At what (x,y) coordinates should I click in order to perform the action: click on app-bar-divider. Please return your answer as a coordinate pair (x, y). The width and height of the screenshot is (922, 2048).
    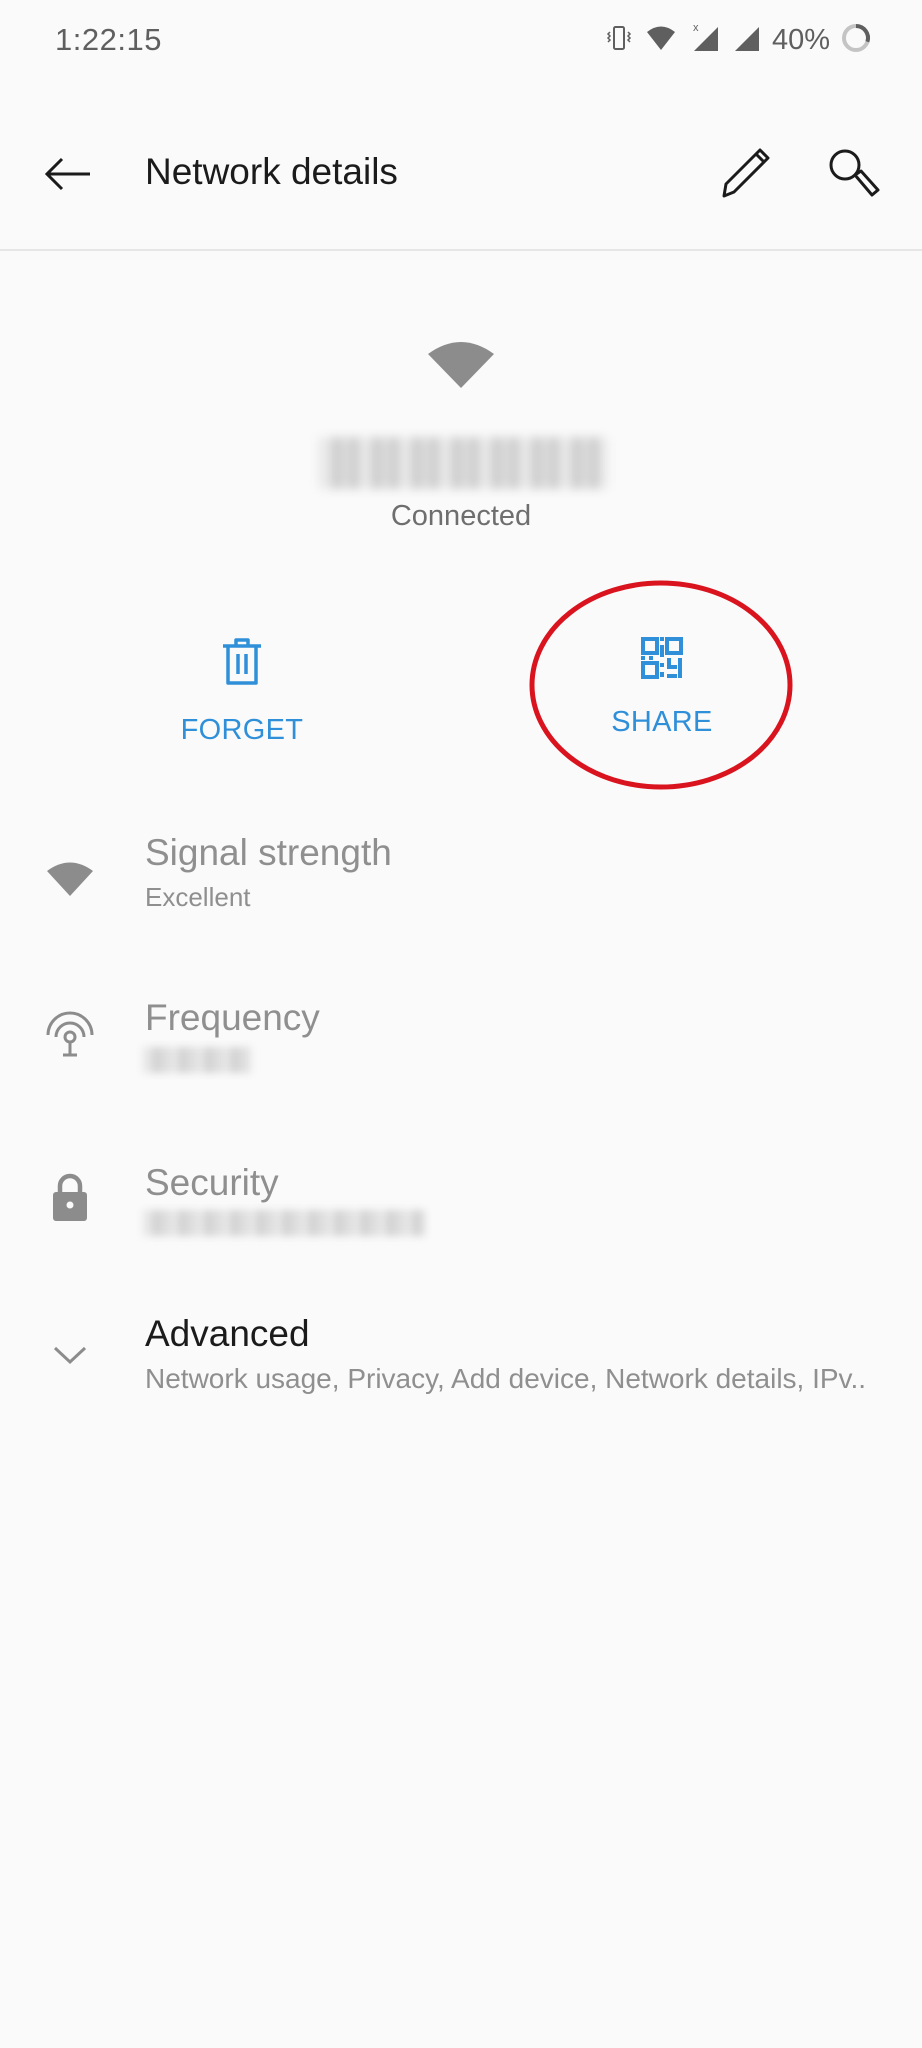
    Looking at the image, I should click on (461, 250).